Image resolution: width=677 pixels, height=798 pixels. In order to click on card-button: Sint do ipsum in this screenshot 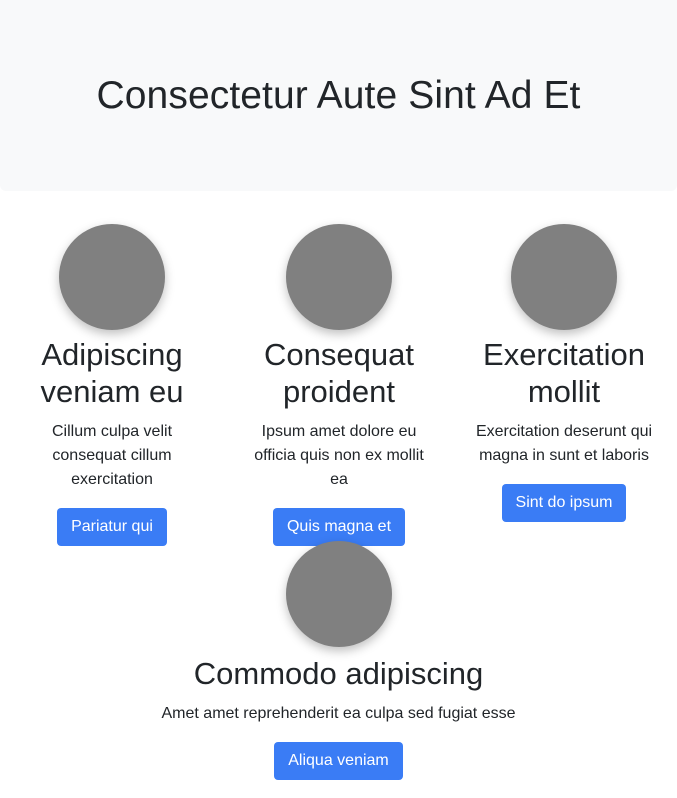, I will do `click(564, 503)`.